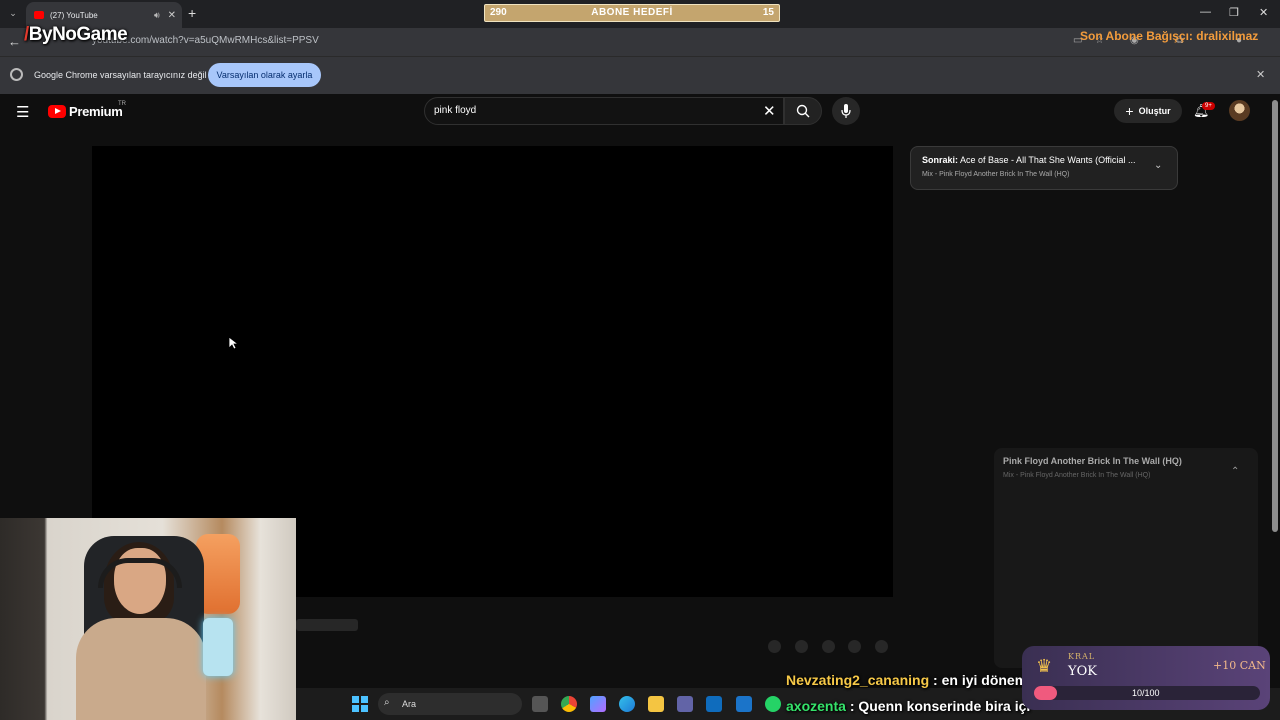 This screenshot has height=720, width=1280. I want to click on voice-search-button, so click(846, 111).